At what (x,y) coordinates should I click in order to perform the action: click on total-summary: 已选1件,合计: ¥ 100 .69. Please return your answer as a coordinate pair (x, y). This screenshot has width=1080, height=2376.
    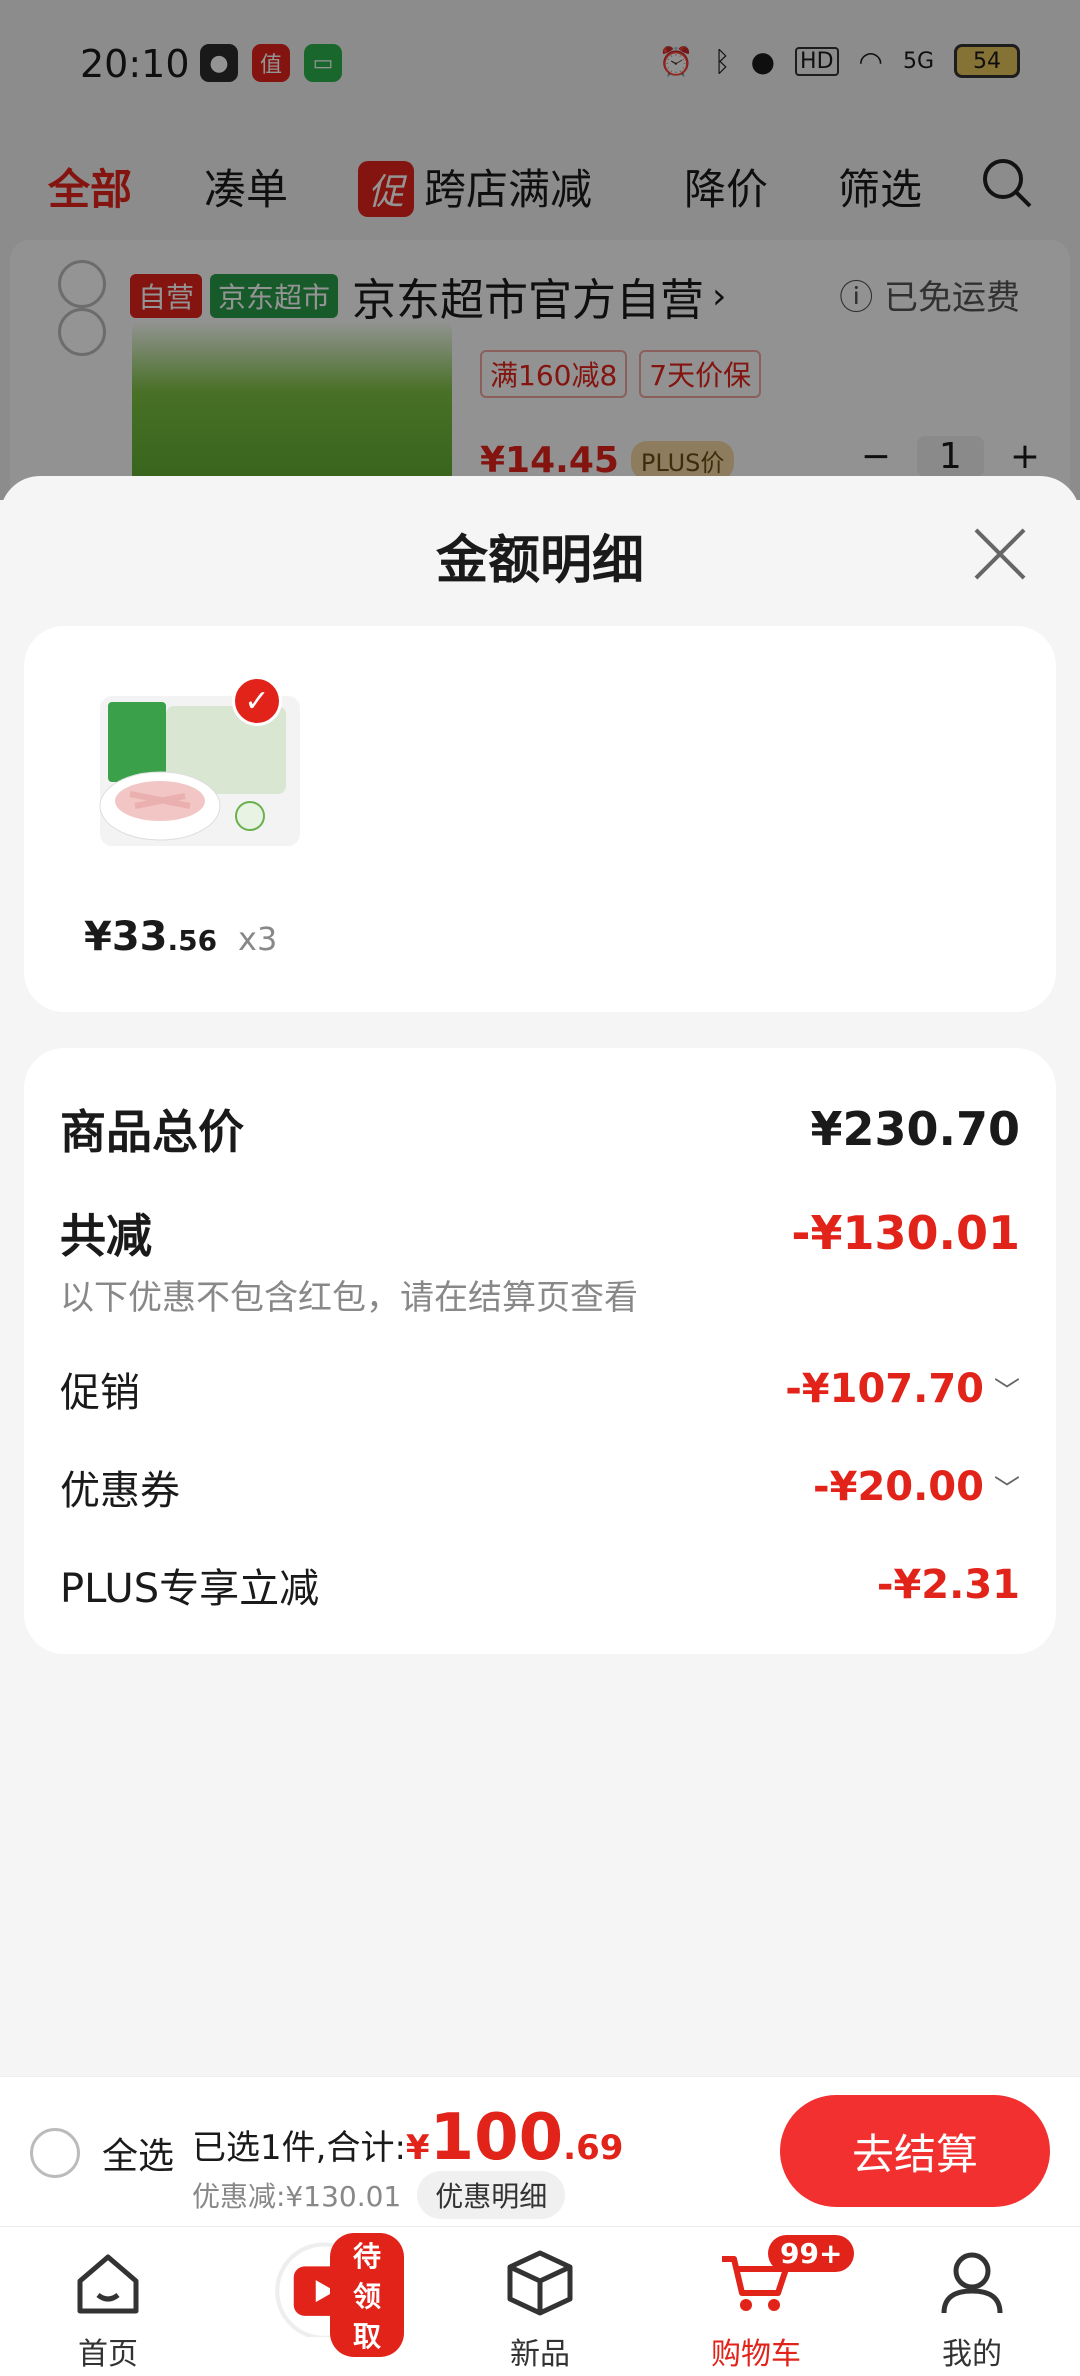
    Looking at the image, I should click on (407, 2138).